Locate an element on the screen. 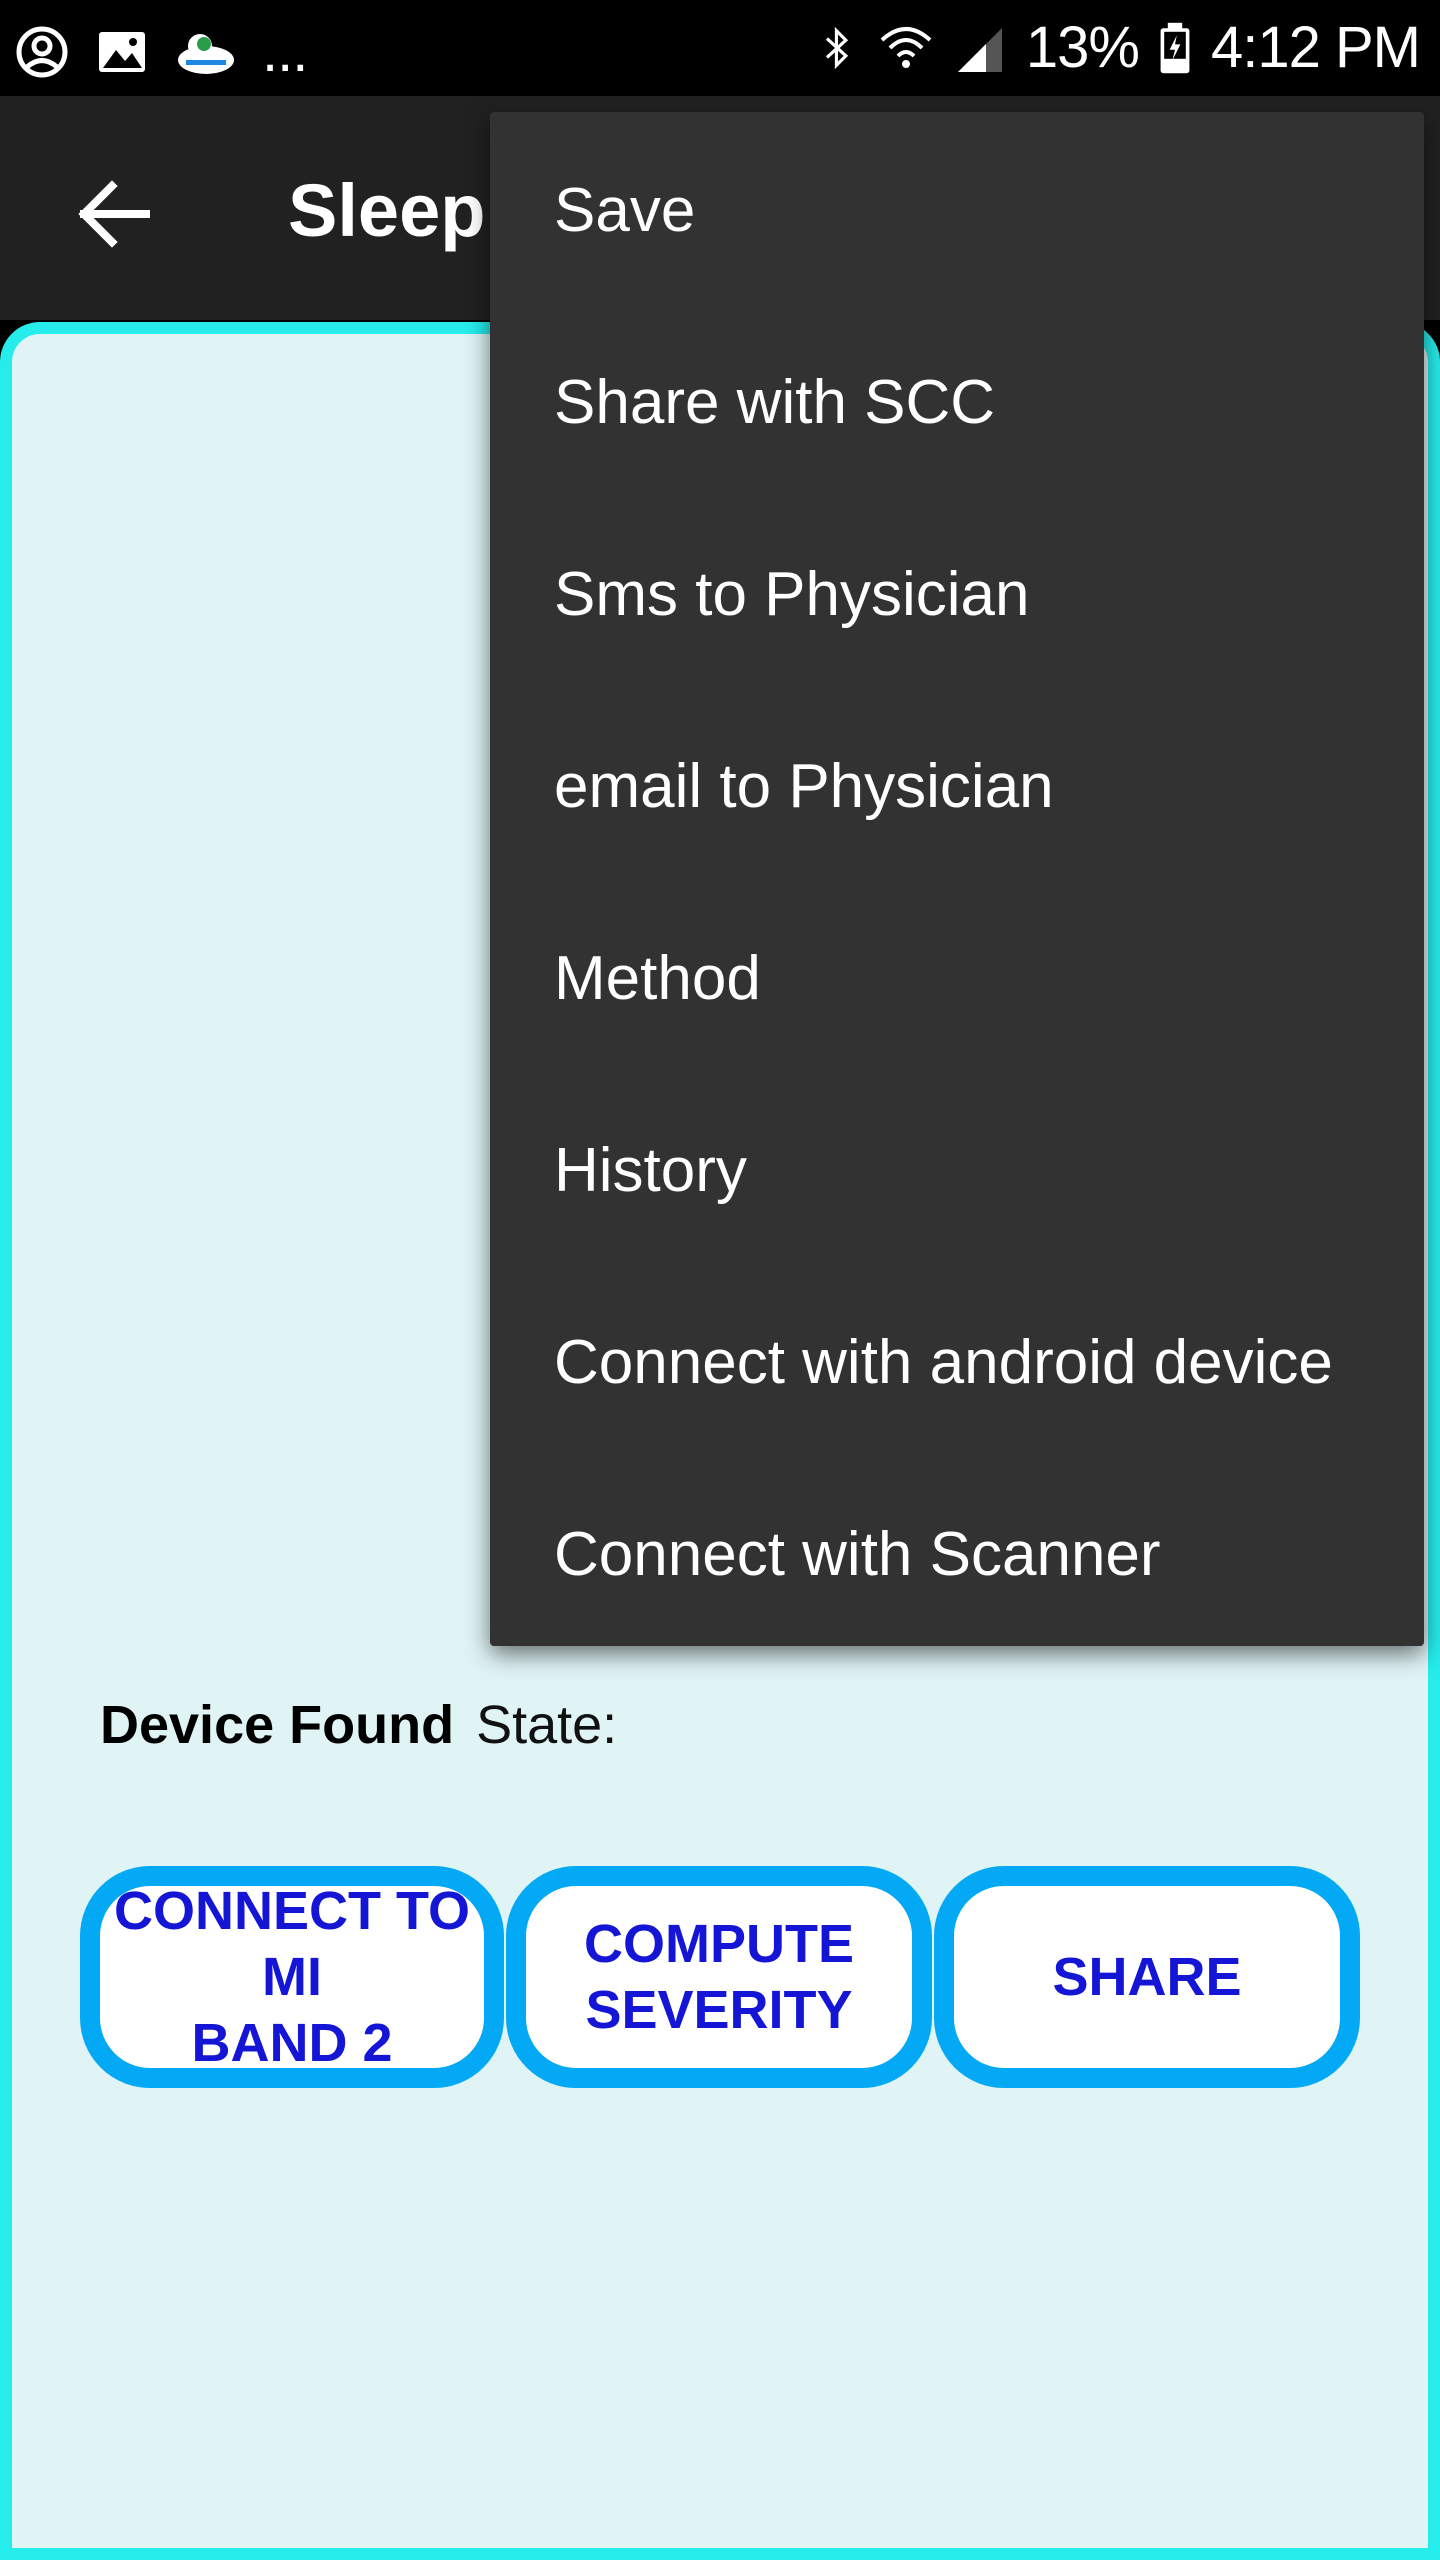 The width and height of the screenshot is (1440, 2560). page-title: Sleep is located at coordinates (387, 210).